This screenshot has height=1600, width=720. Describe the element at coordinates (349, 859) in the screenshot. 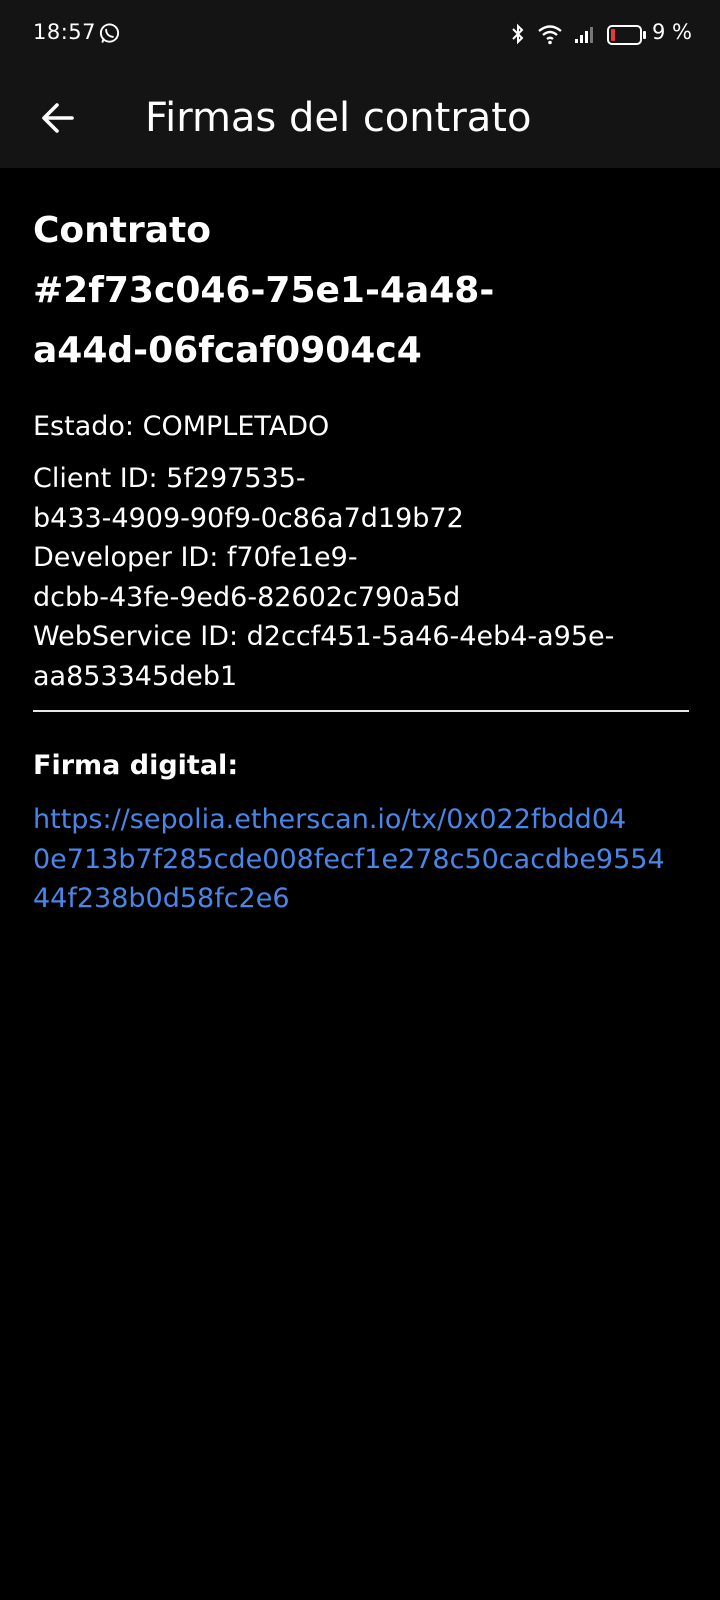

I see `link-line: 0e713b7f285cde008fecf1e278c50cacdbe9554` at that location.